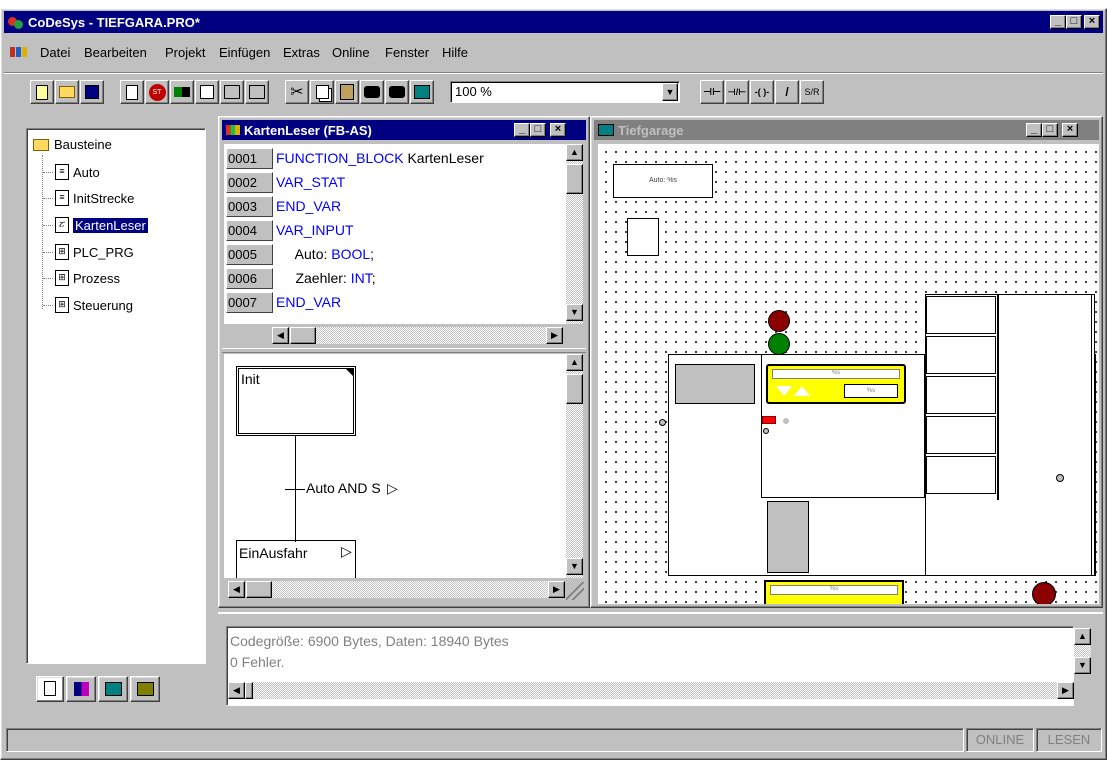  I want to click on maximize-button: □, so click(1074, 22).